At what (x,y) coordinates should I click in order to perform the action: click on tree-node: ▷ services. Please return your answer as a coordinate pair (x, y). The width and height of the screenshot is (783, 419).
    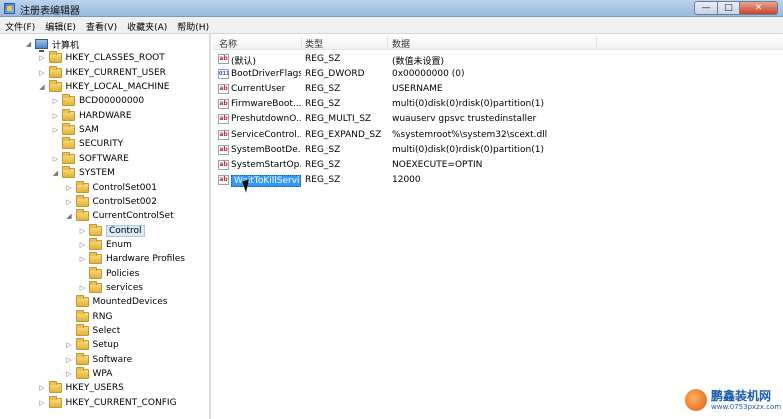
    Looking at the image, I should click on (110, 287).